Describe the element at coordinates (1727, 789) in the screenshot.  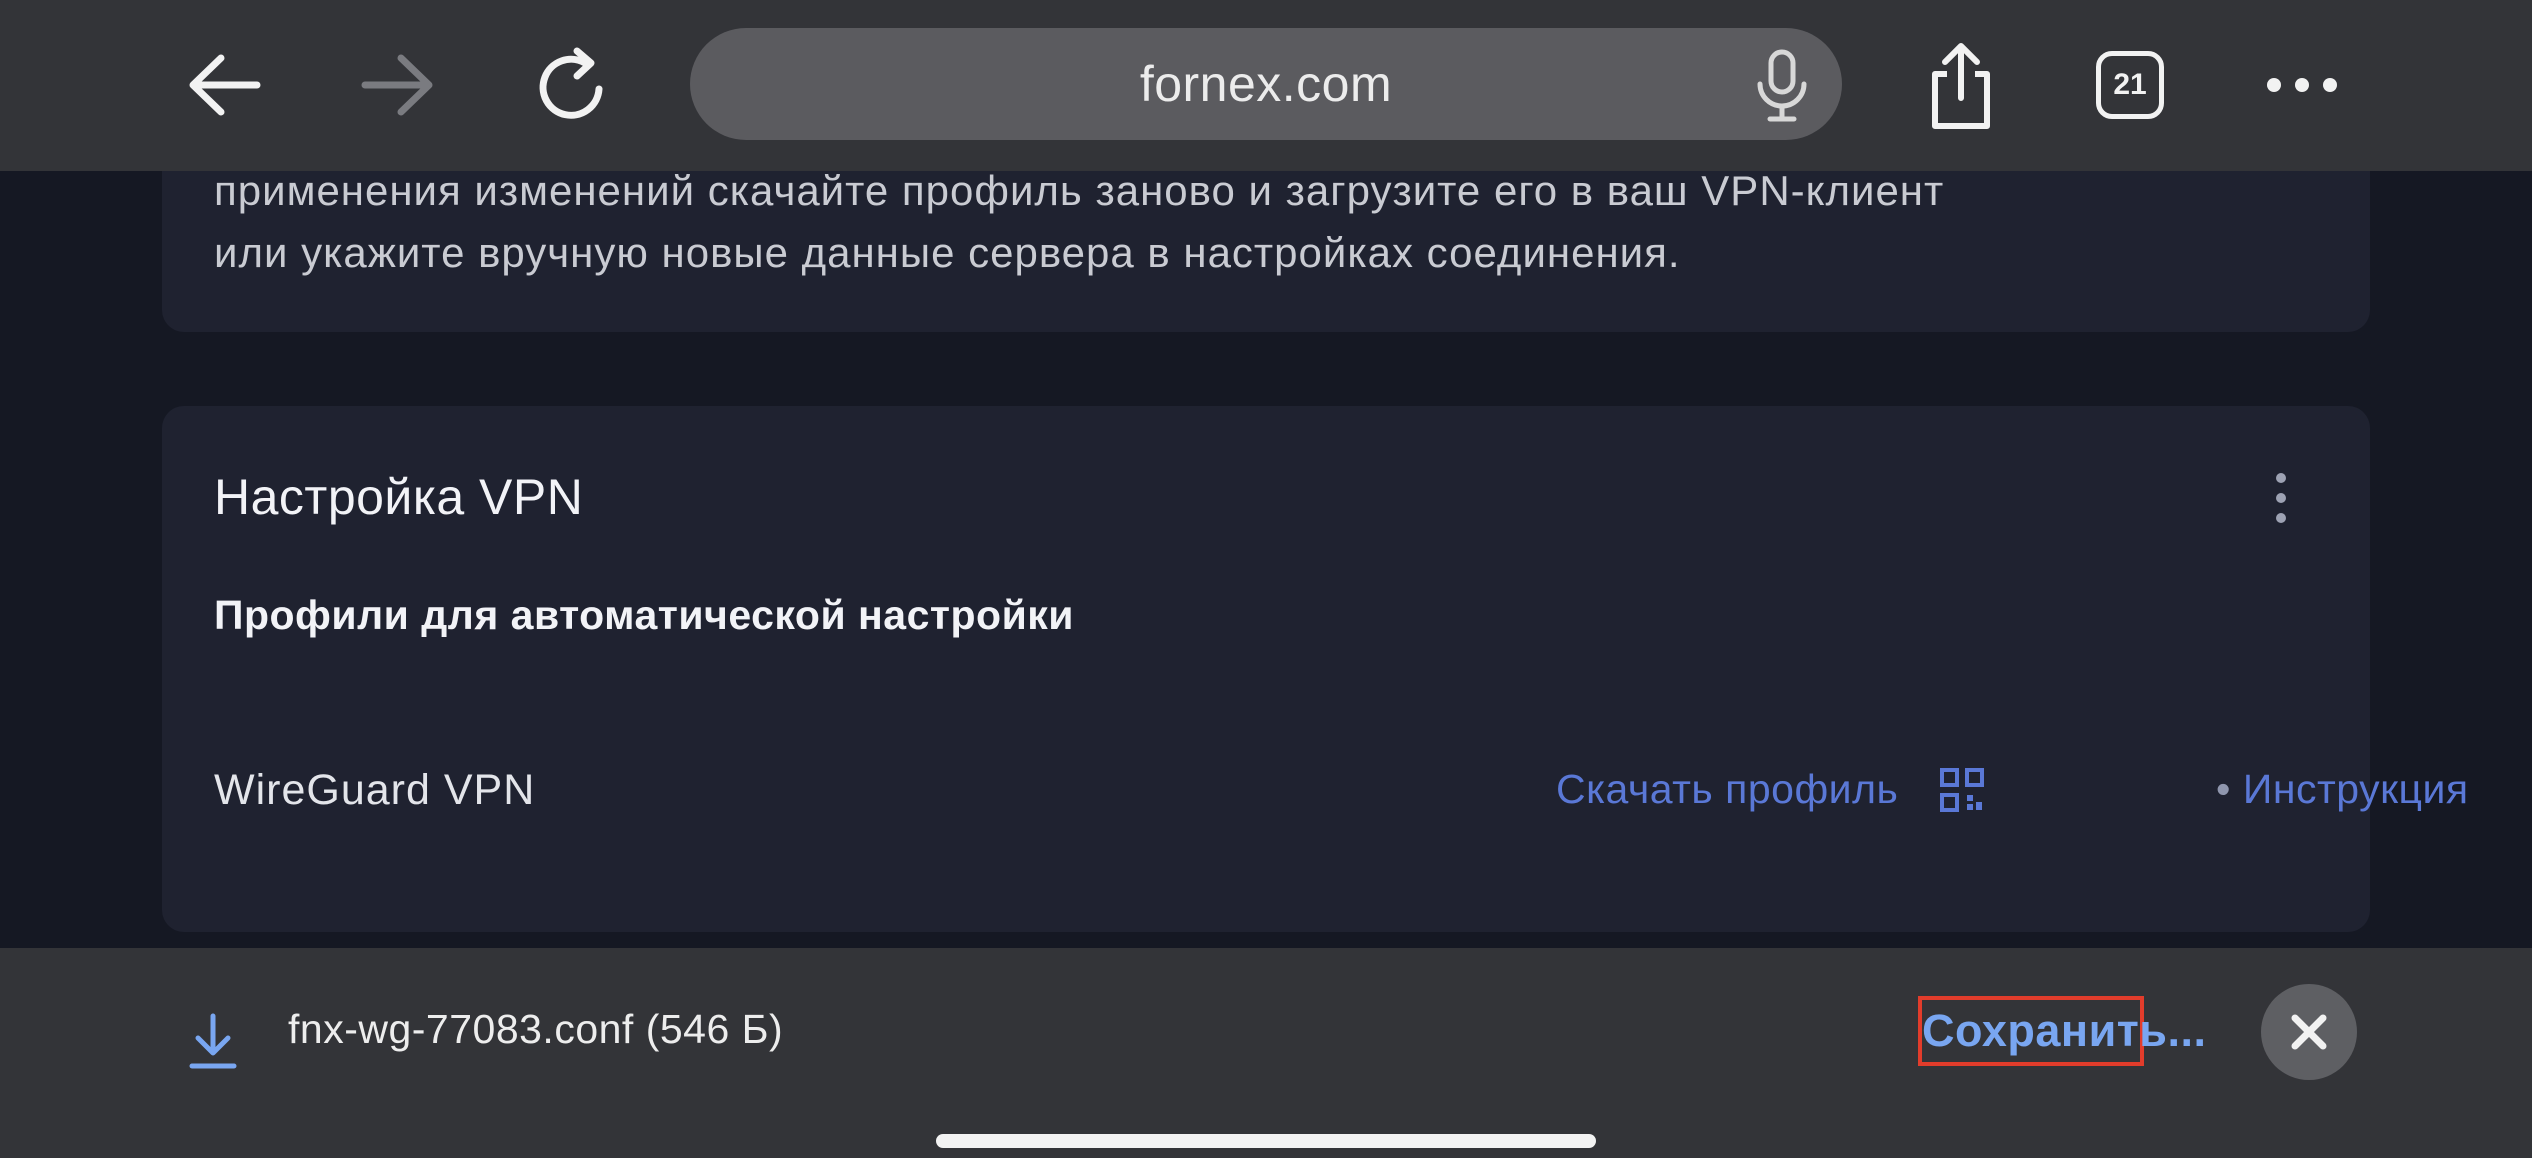
I see `download-profile-link: Скачать профиль` at that location.